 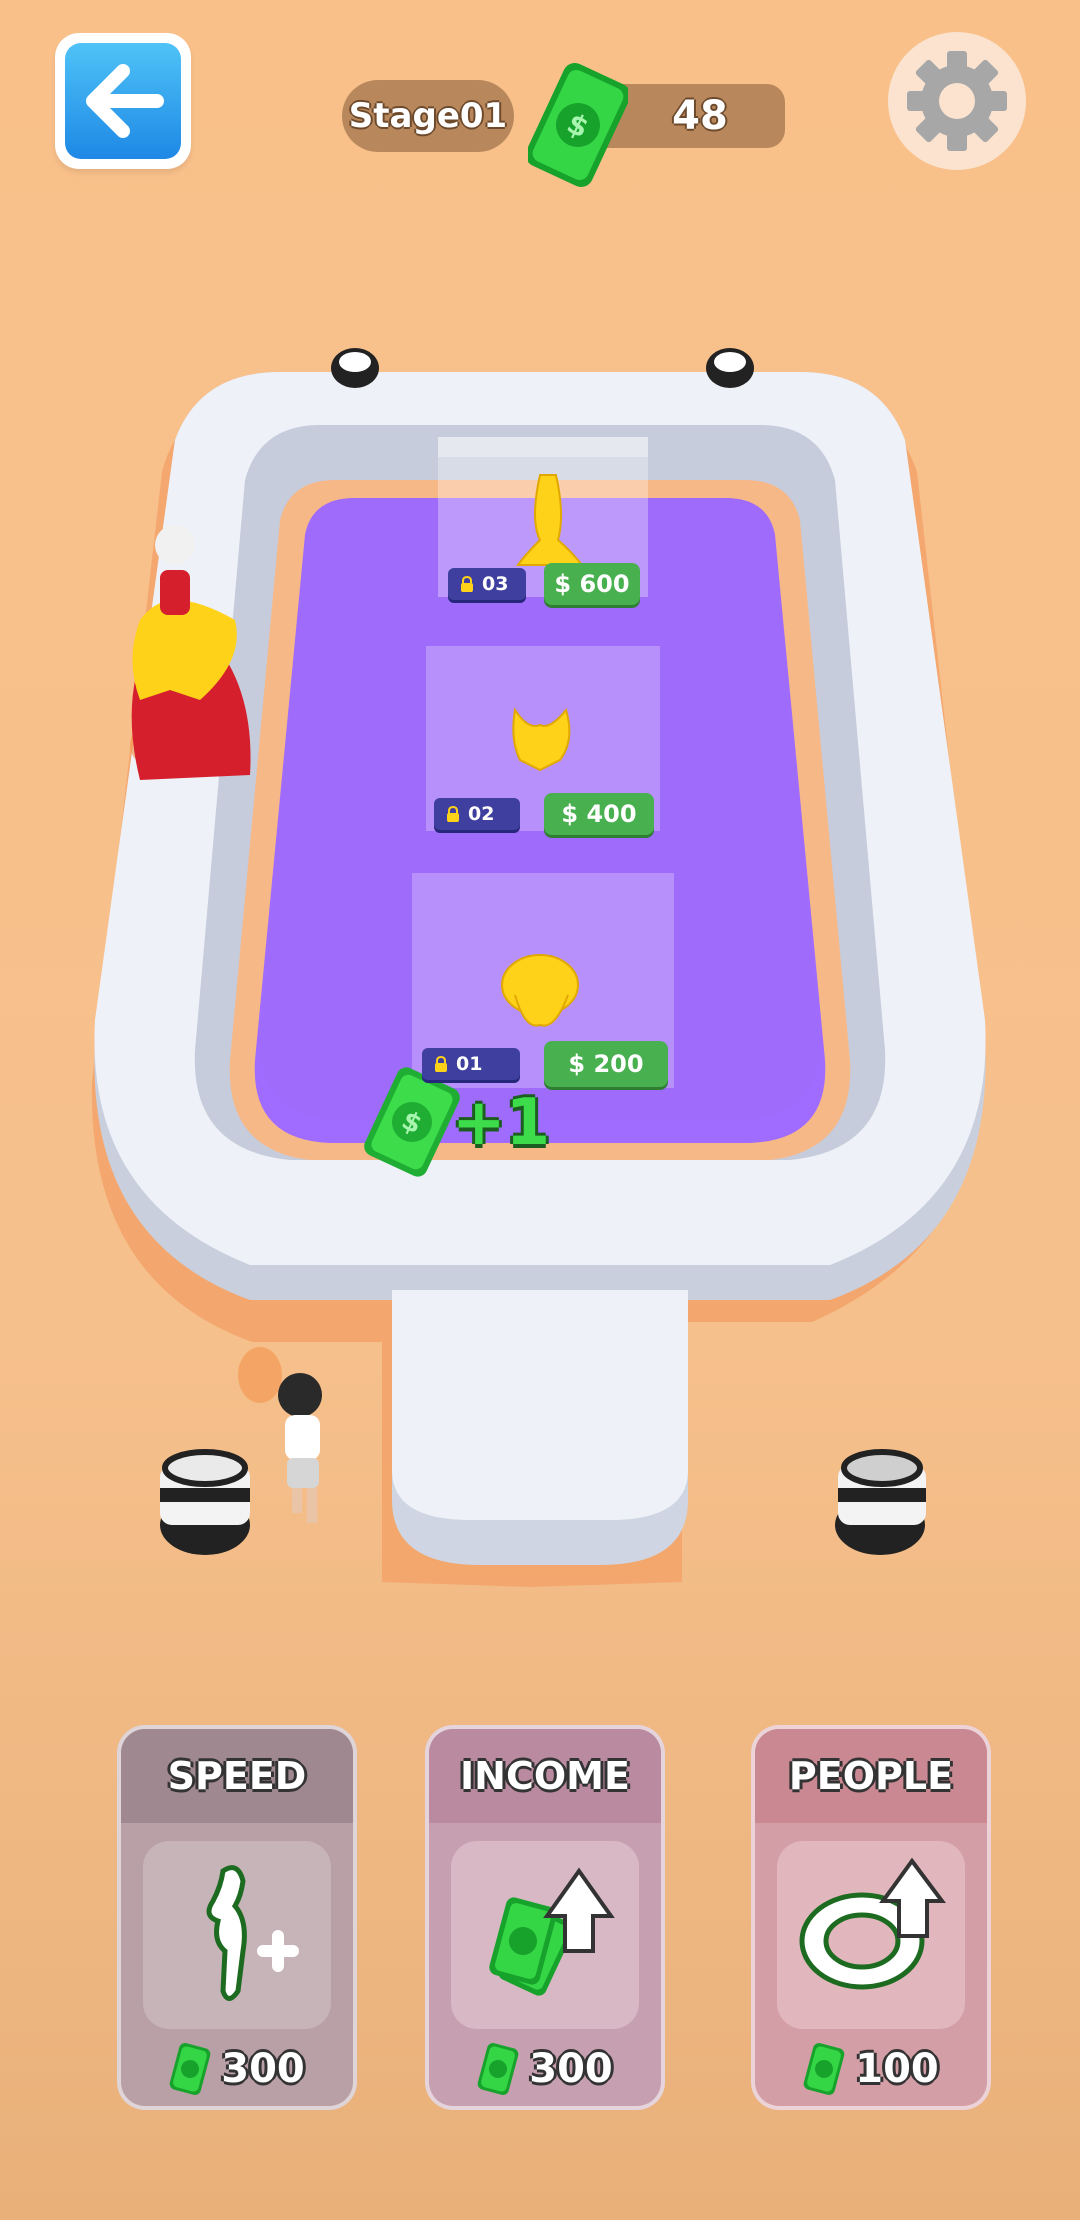 I want to click on spotlight-bottom-right, so click(x=880, y=1502).